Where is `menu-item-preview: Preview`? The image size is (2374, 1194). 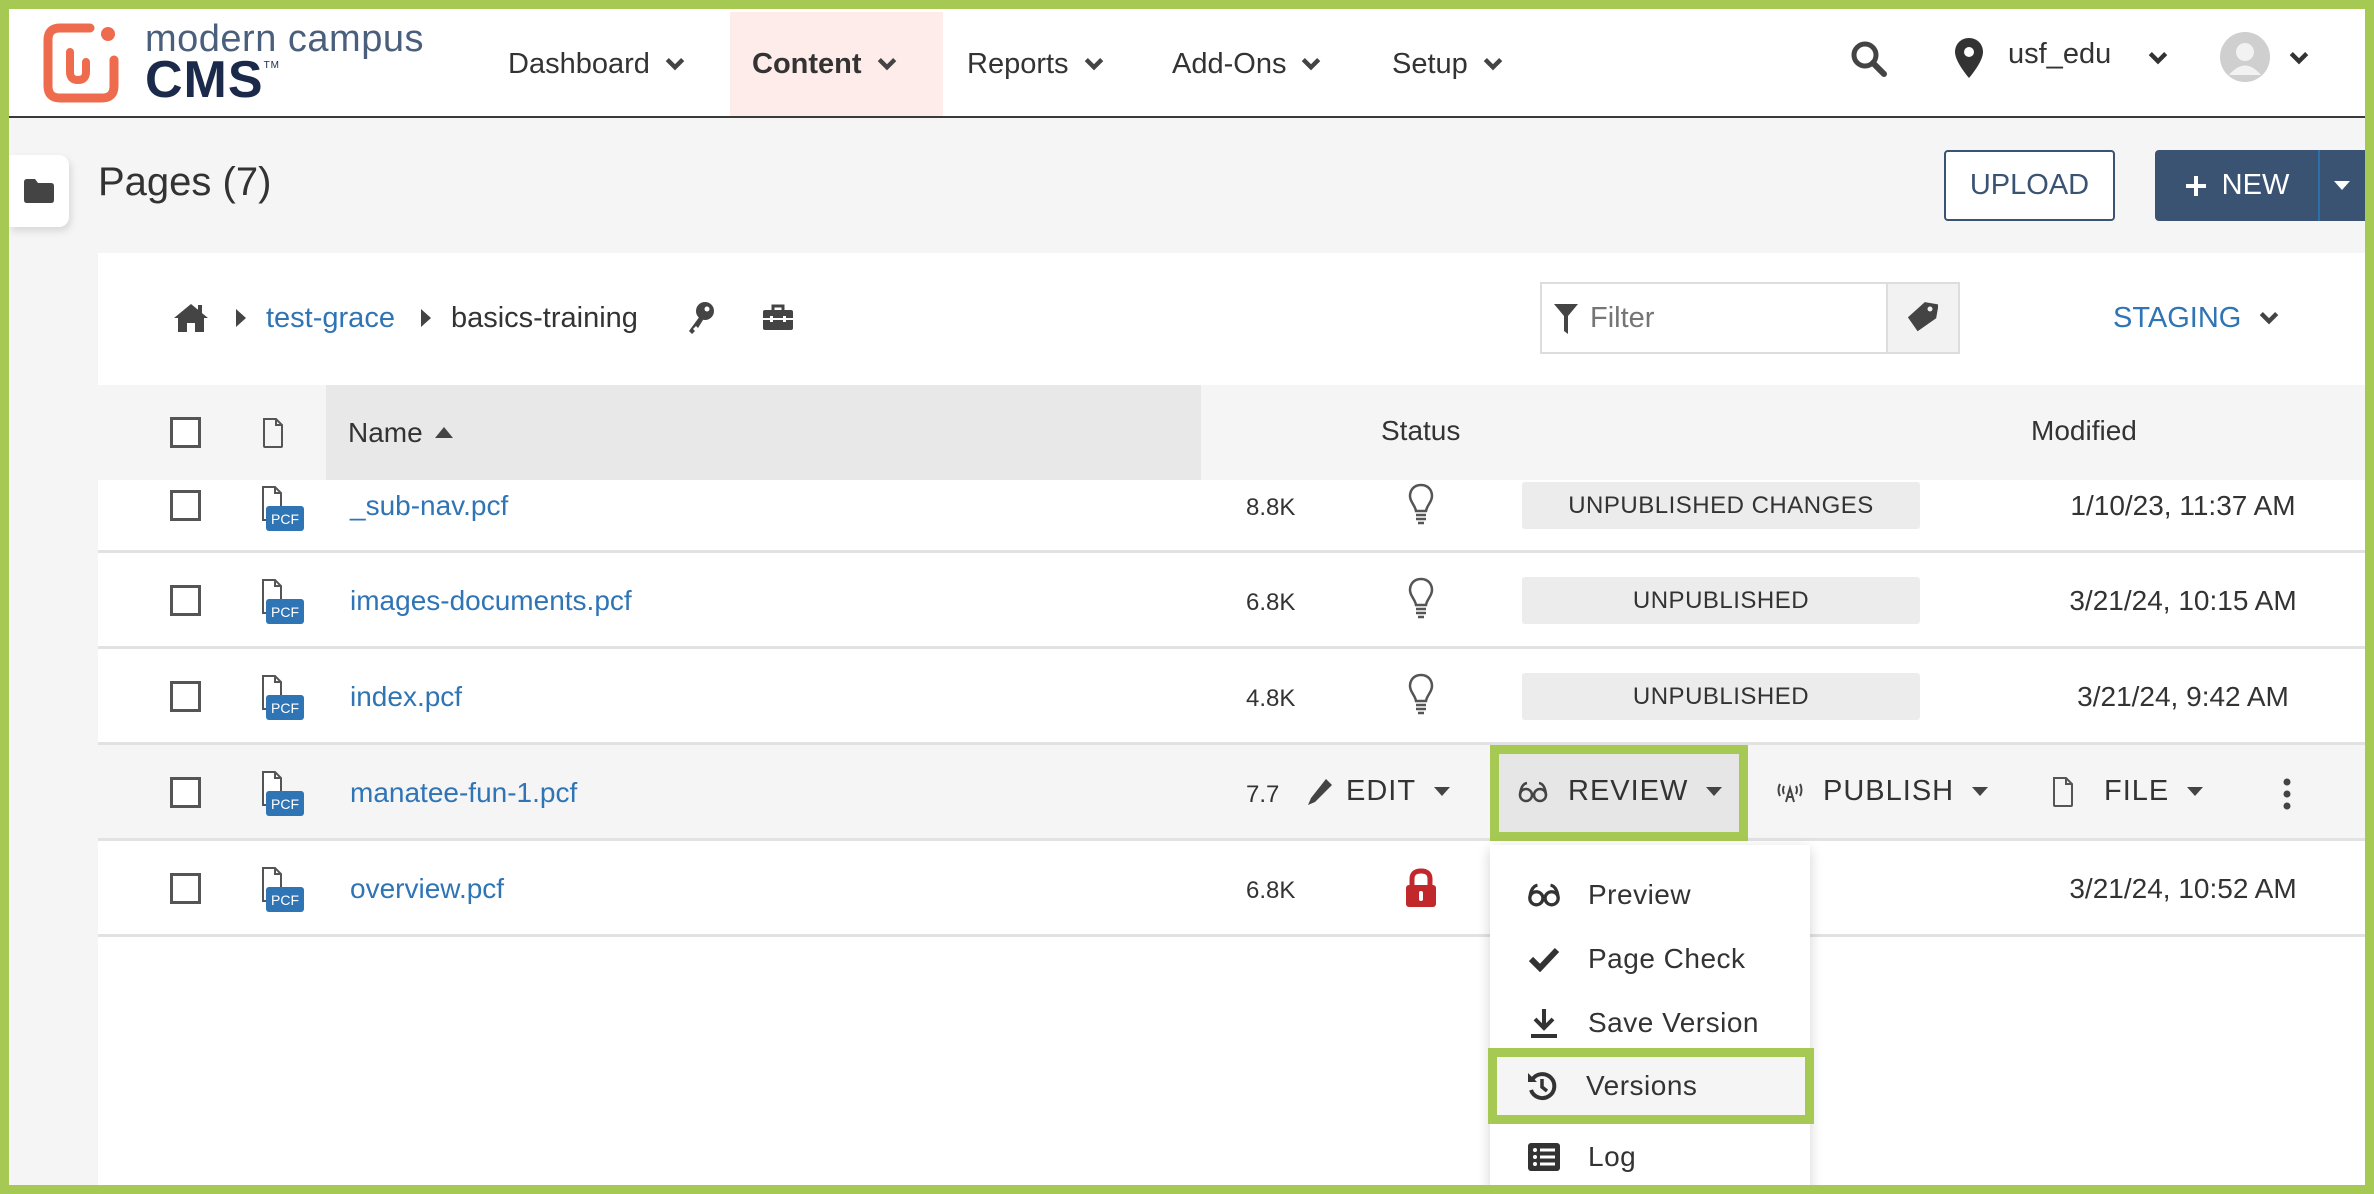
menu-item-preview: Preview is located at coordinates (1650, 895).